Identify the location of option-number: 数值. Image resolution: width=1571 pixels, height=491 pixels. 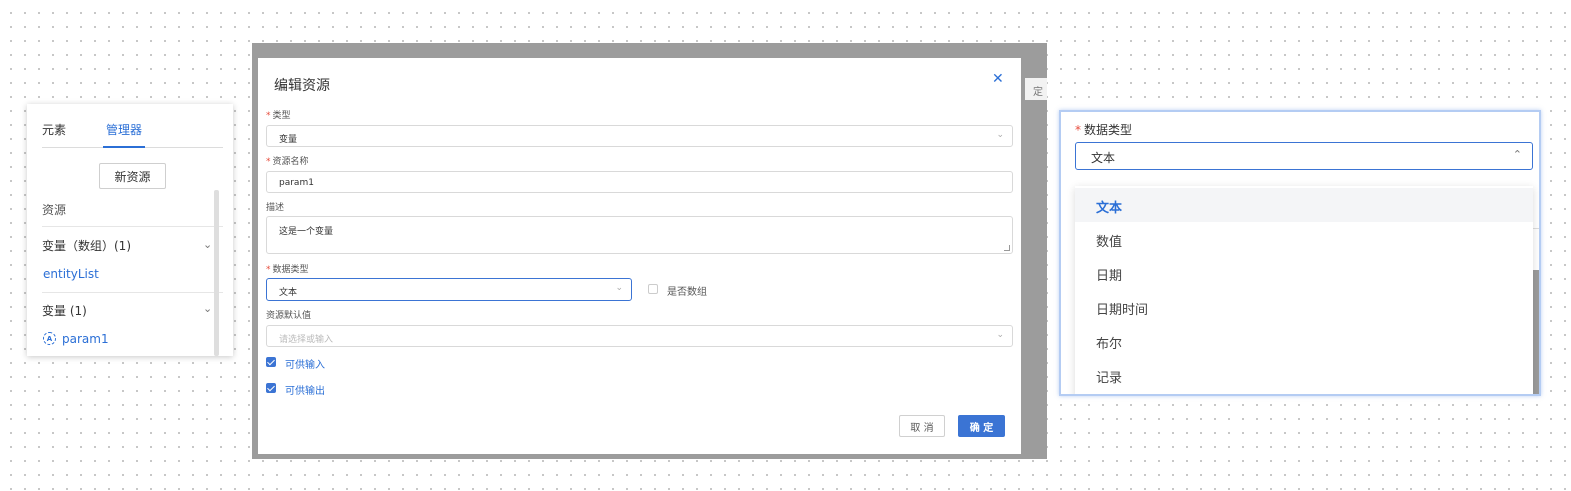
(1304, 239).